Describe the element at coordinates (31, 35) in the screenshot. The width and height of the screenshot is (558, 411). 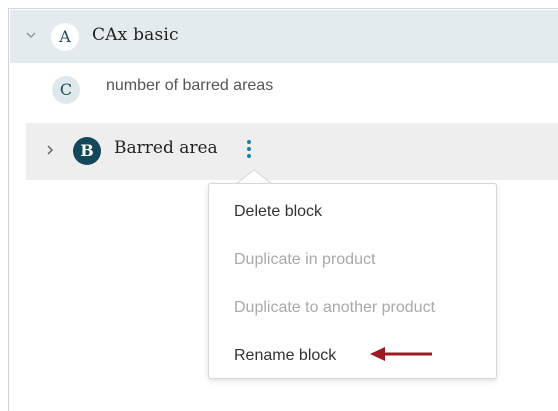
I see `chevron-down-icon` at that location.